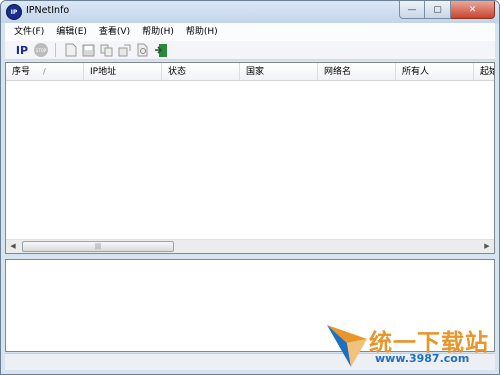 The width and height of the screenshot is (500, 375). Describe the element at coordinates (338, 72) in the screenshot. I see `column-label-network-name: 网络名` at that location.